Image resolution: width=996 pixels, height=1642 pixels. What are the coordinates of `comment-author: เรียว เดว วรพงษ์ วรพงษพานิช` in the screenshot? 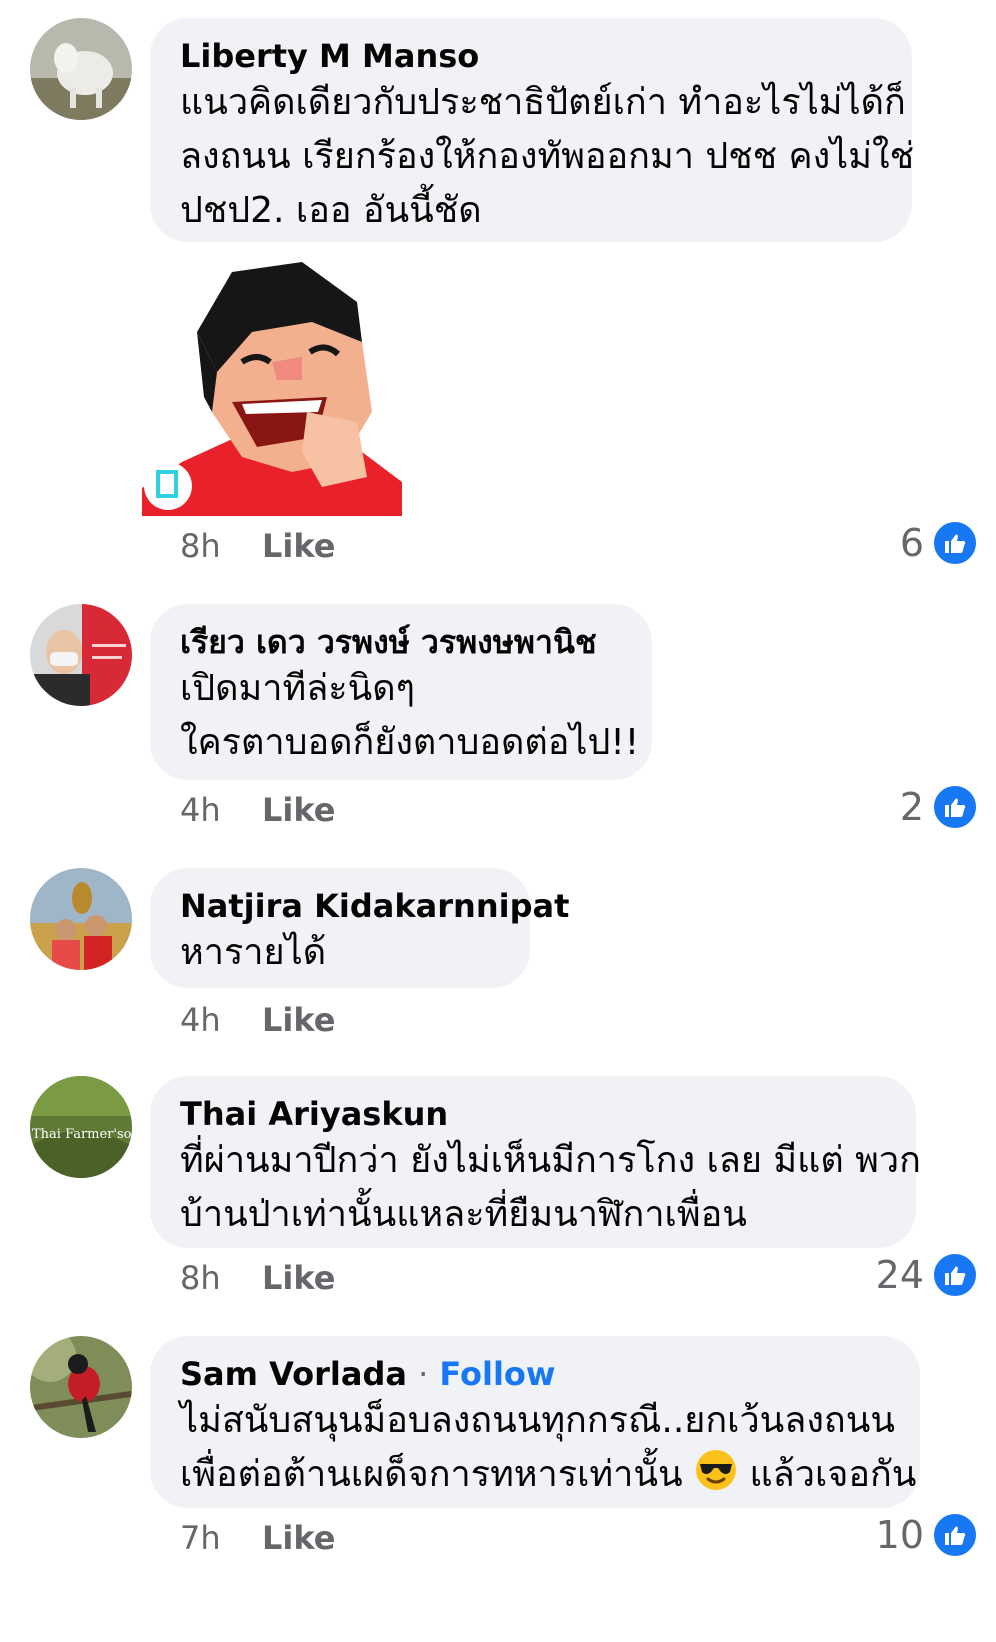 It's located at (400, 642).